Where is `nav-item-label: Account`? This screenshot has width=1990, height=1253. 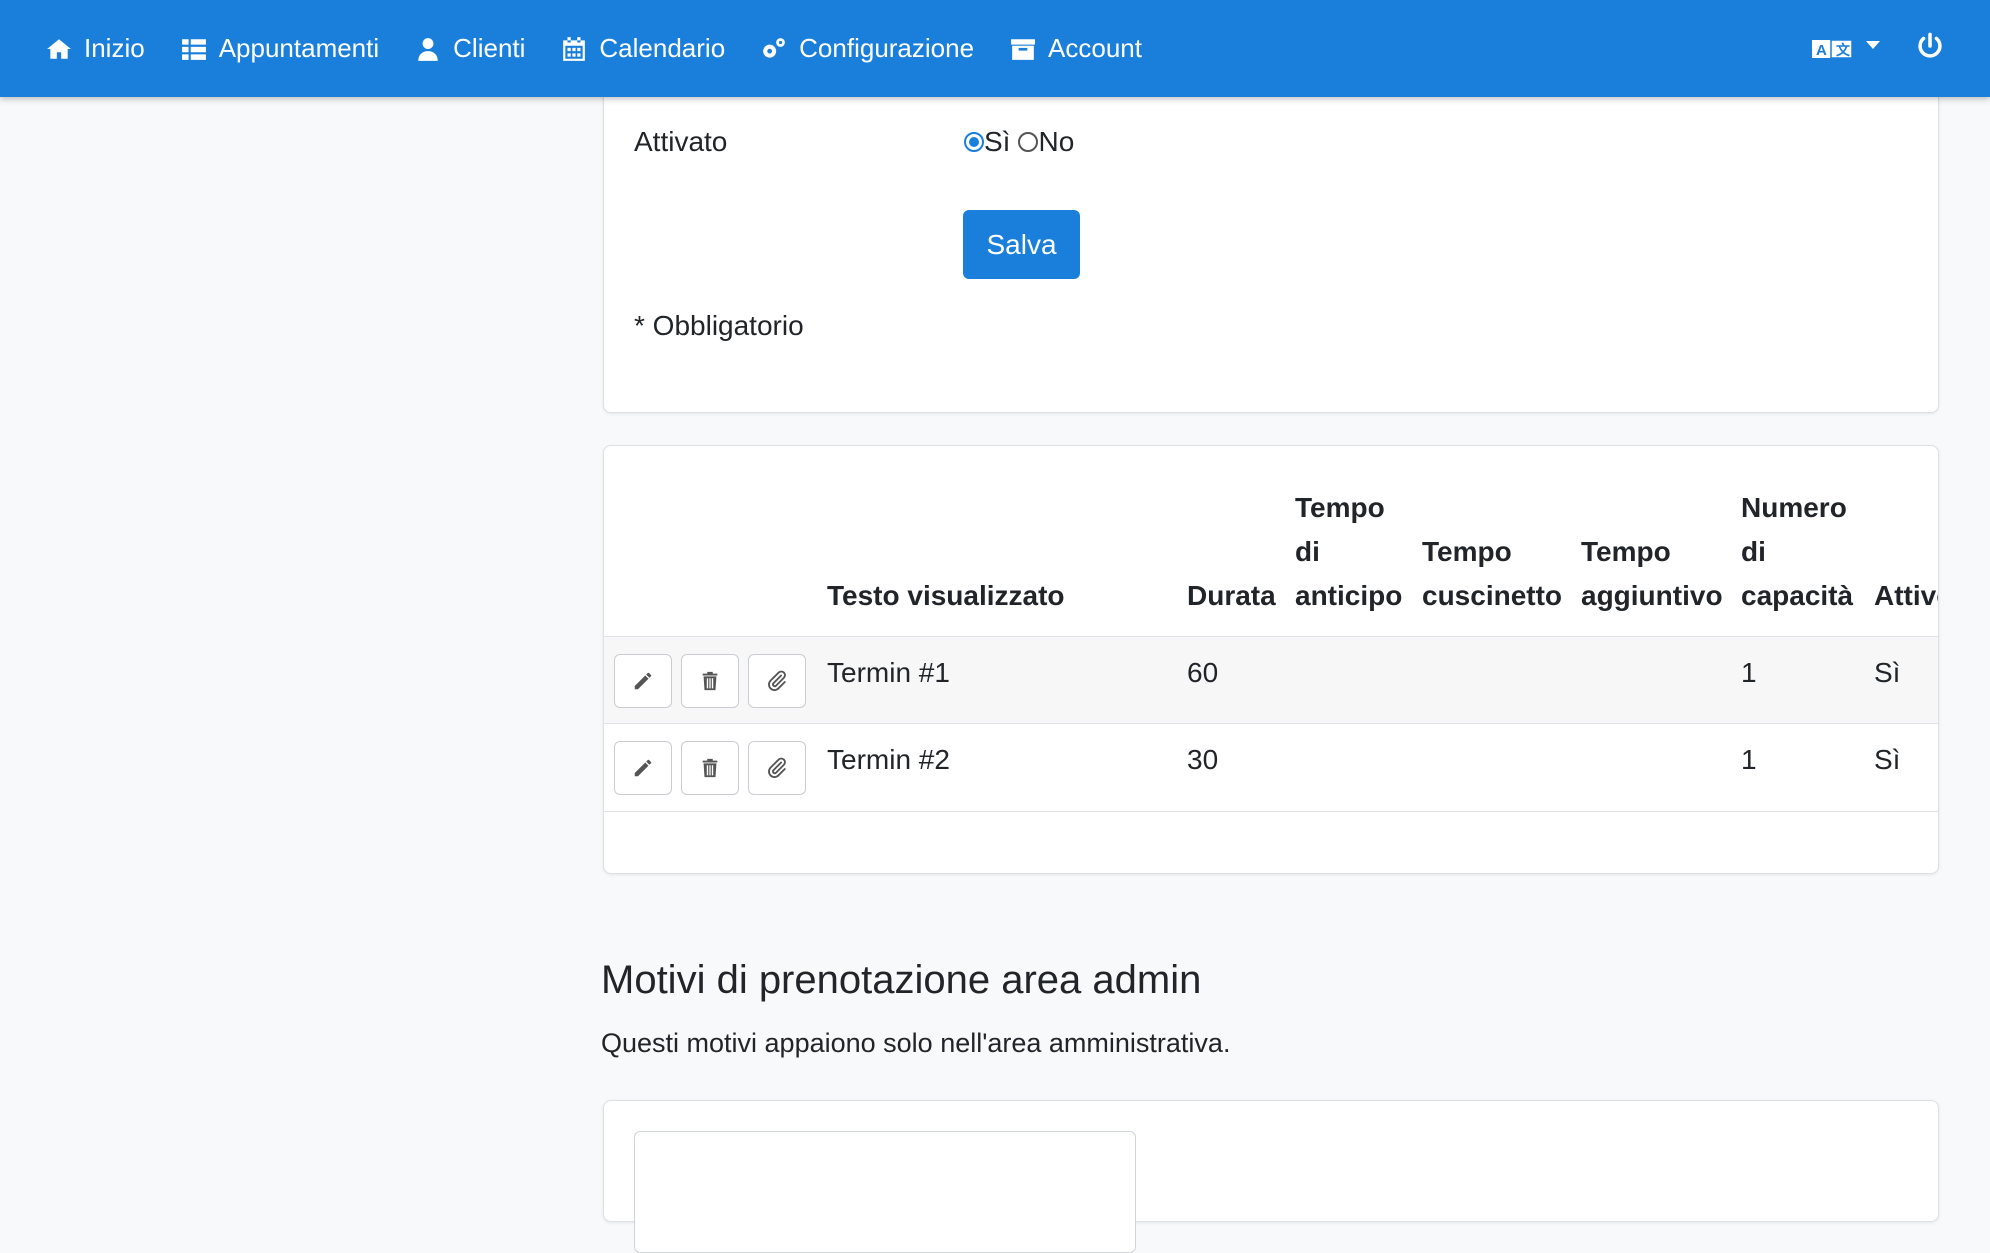
nav-item-label: Account is located at coordinates (1095, 48).